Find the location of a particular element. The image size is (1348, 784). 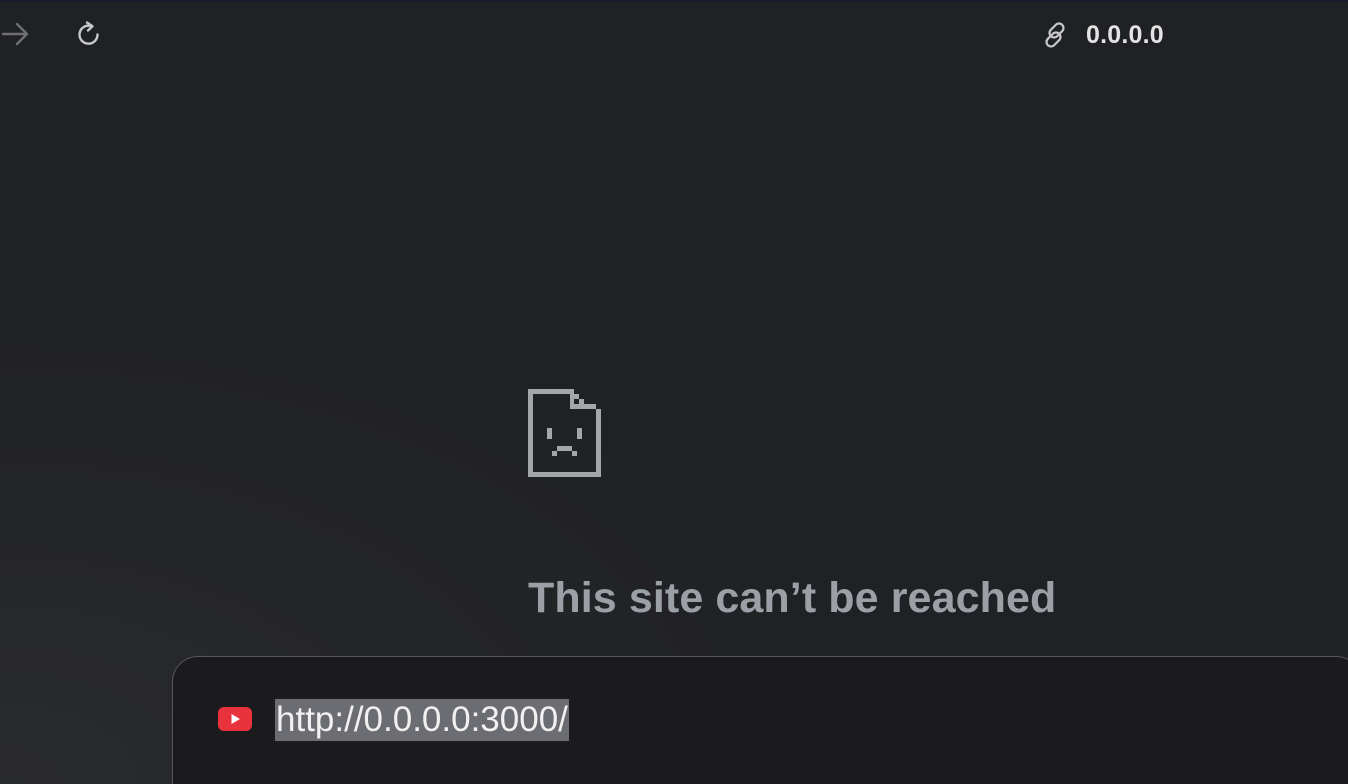

youtube-icon is located at coordinates (235, 719).